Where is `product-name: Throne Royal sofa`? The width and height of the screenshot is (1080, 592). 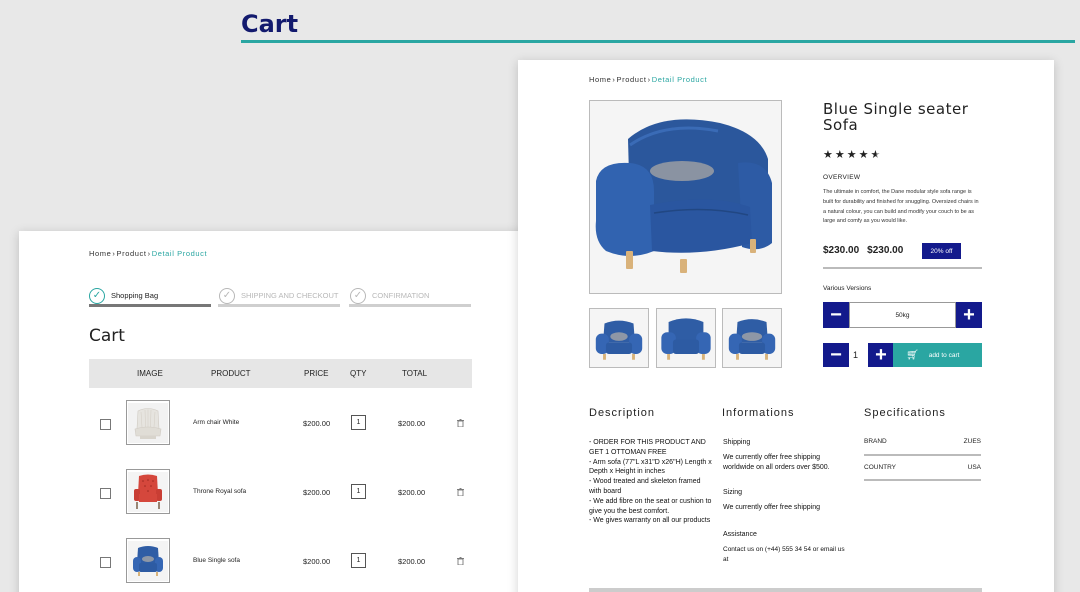 product-name: Throne Royal sofa is located at coordinates (219, 491).